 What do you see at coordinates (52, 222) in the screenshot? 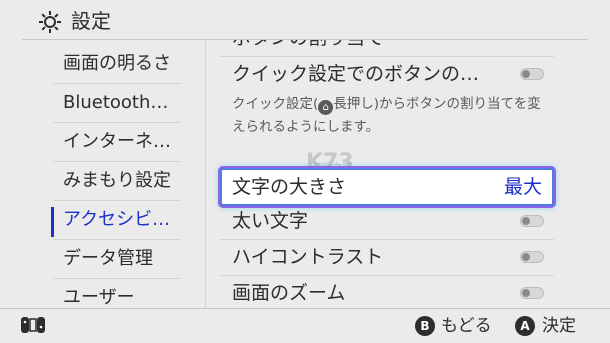
I see `active-indicator` at bounding box center [52, 222].